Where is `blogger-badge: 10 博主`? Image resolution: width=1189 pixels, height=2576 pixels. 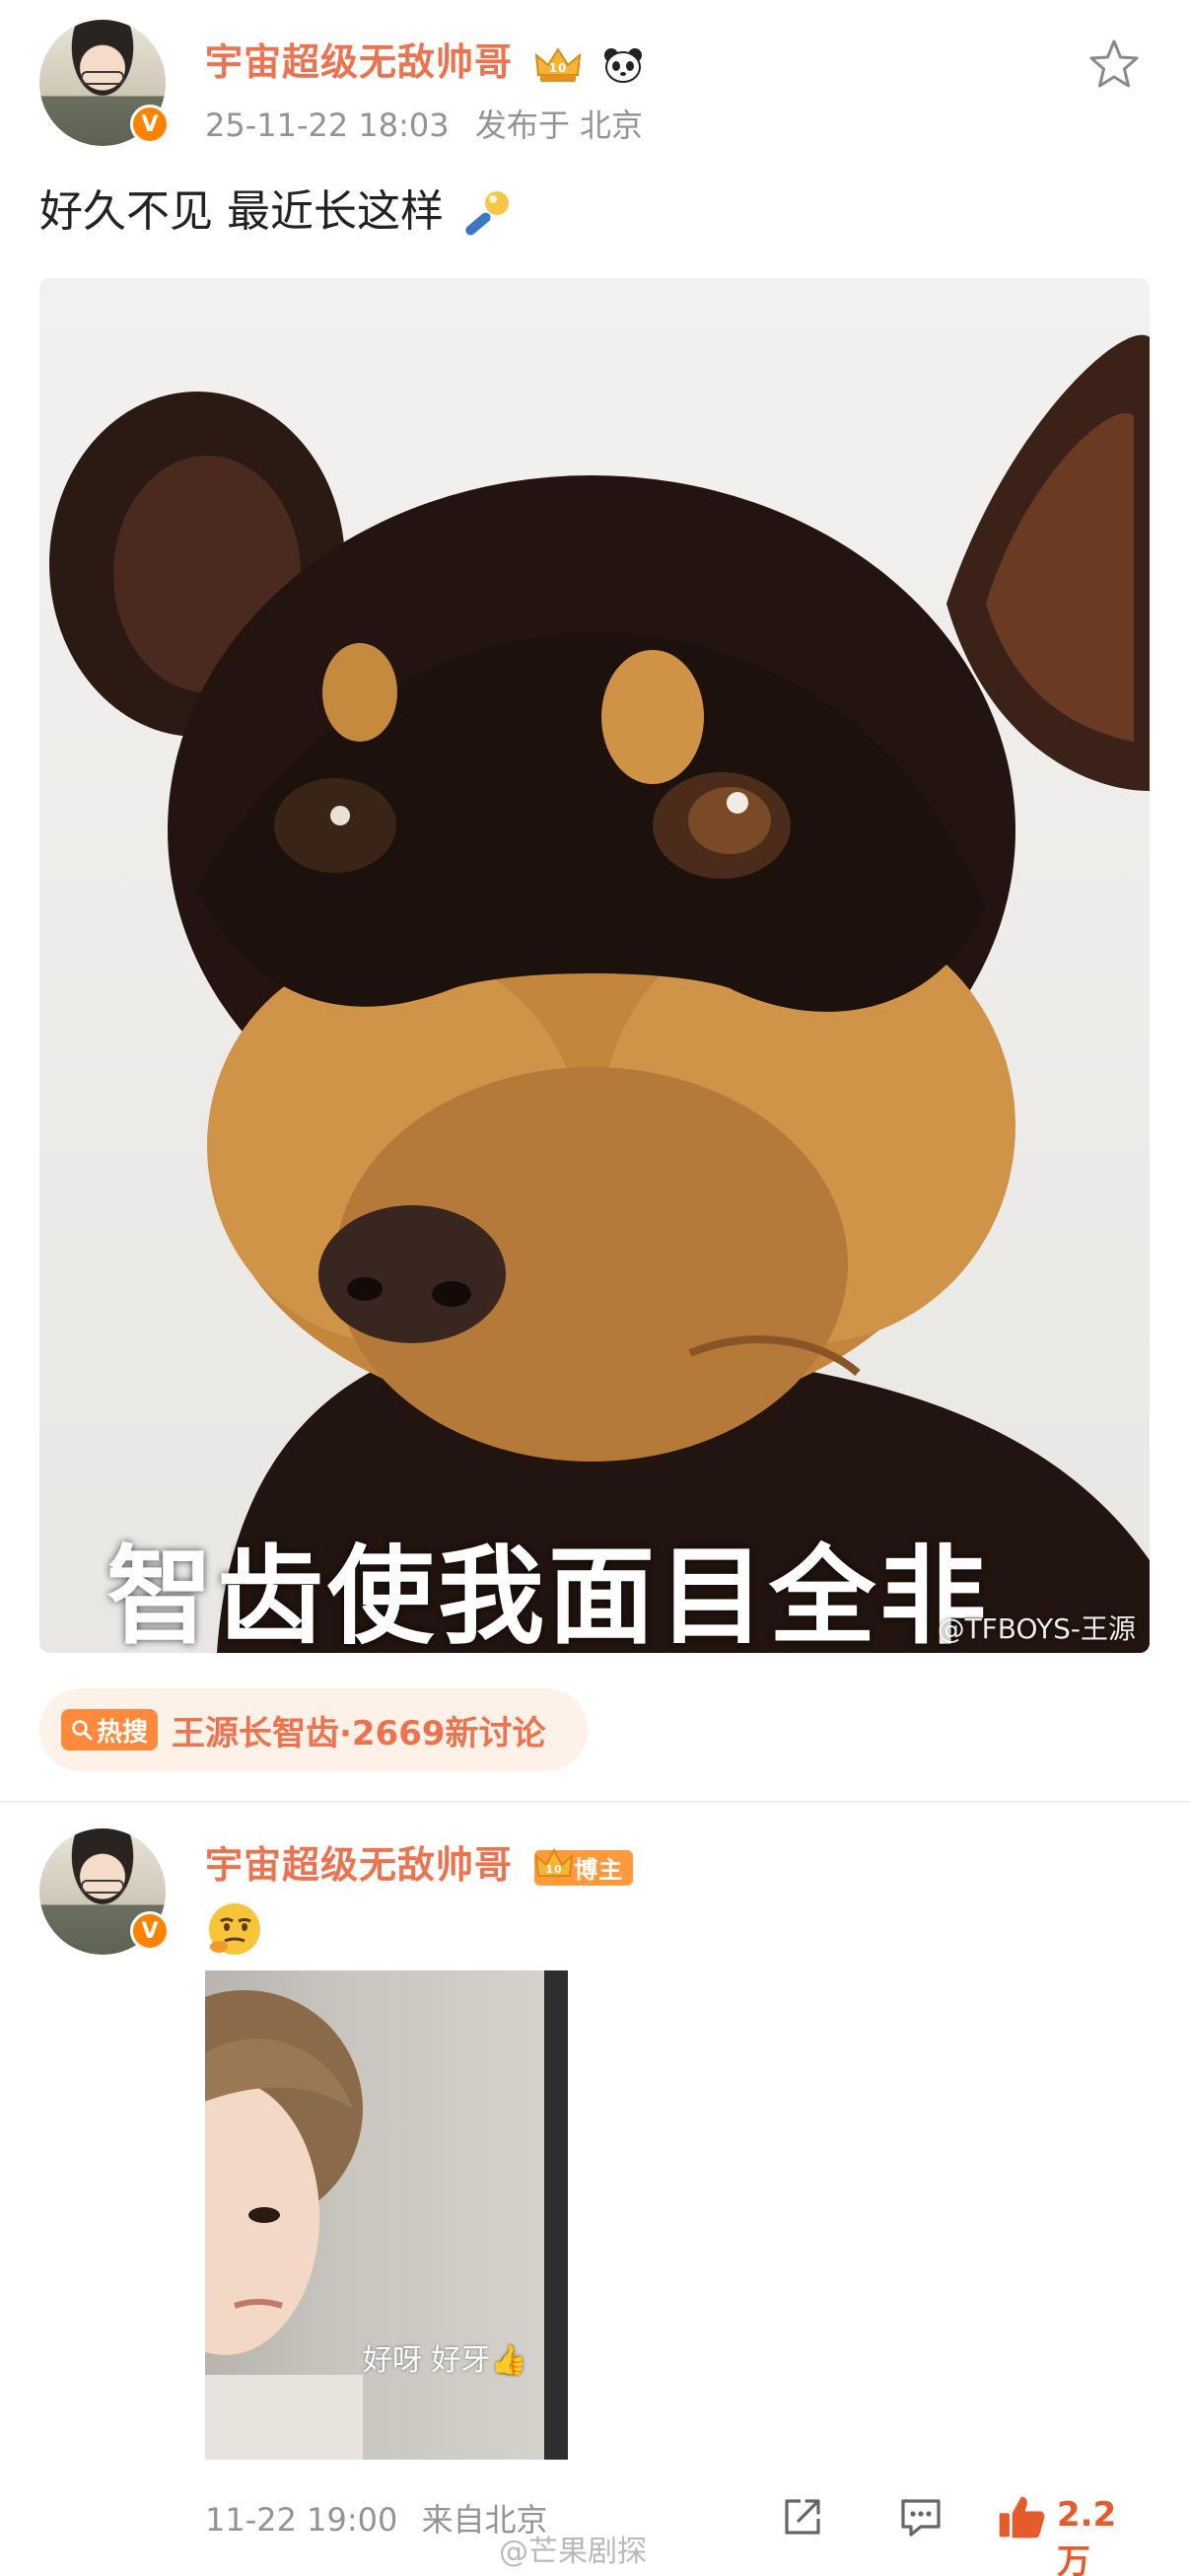 blogger-badge: 10 博主 is located at coordinates (584, 1866).